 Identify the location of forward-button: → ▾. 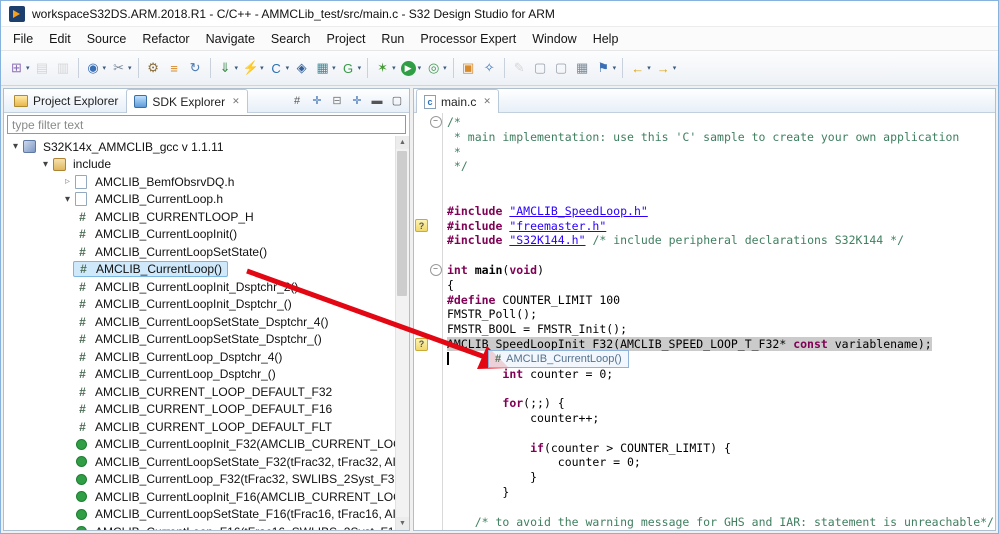
(666, 68).